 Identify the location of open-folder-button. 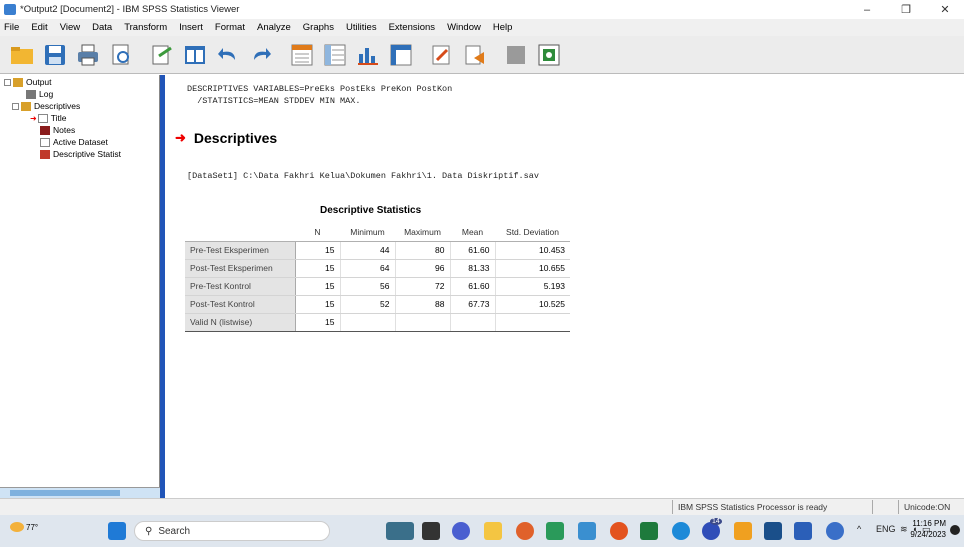
(22, 55).